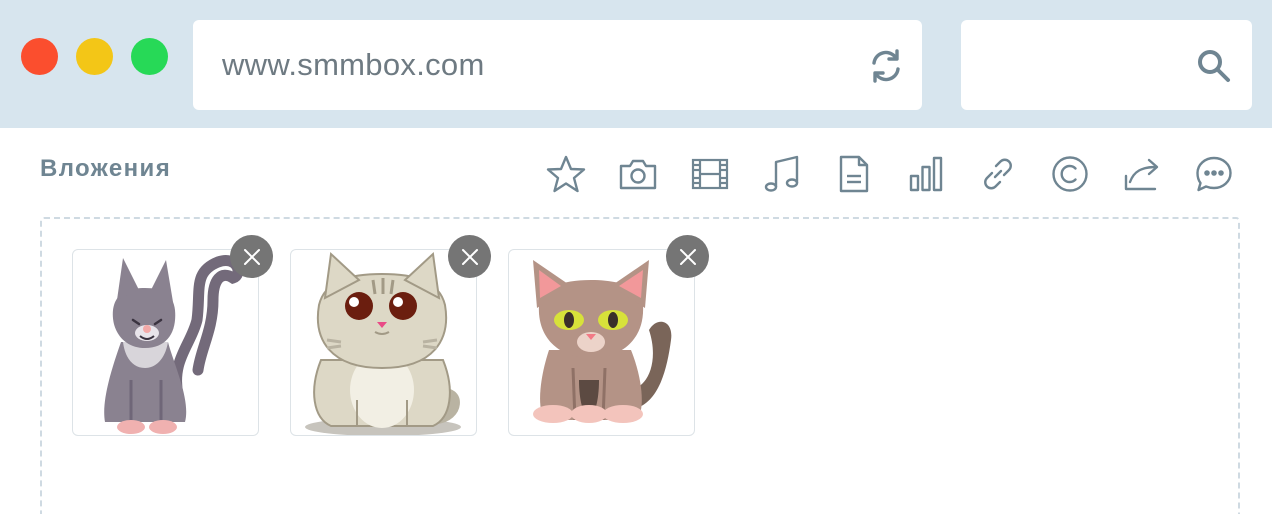  Describe the element at coordinates (886, 66) in the screenshot. I see `refresh-icon` at that location.